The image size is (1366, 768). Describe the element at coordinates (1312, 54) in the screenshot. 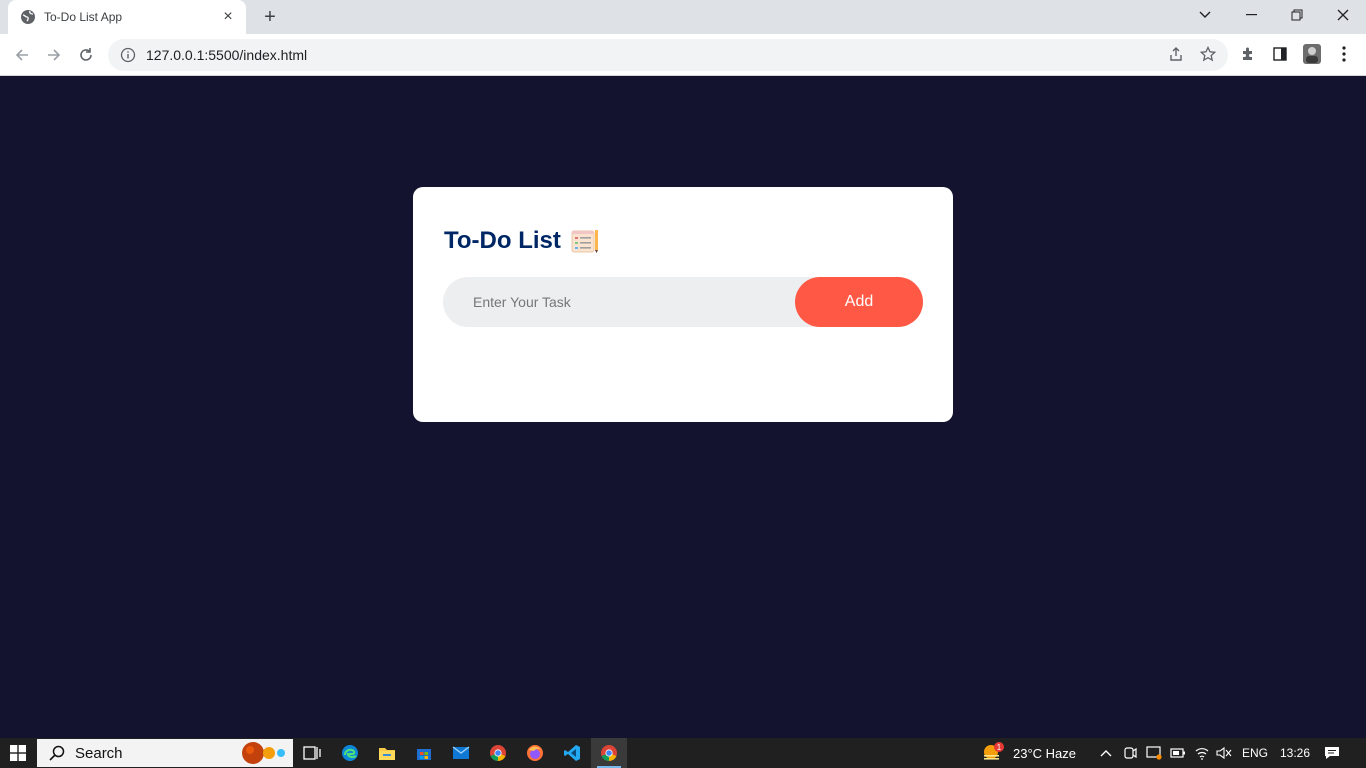

I see `profile-avatar` at that location.